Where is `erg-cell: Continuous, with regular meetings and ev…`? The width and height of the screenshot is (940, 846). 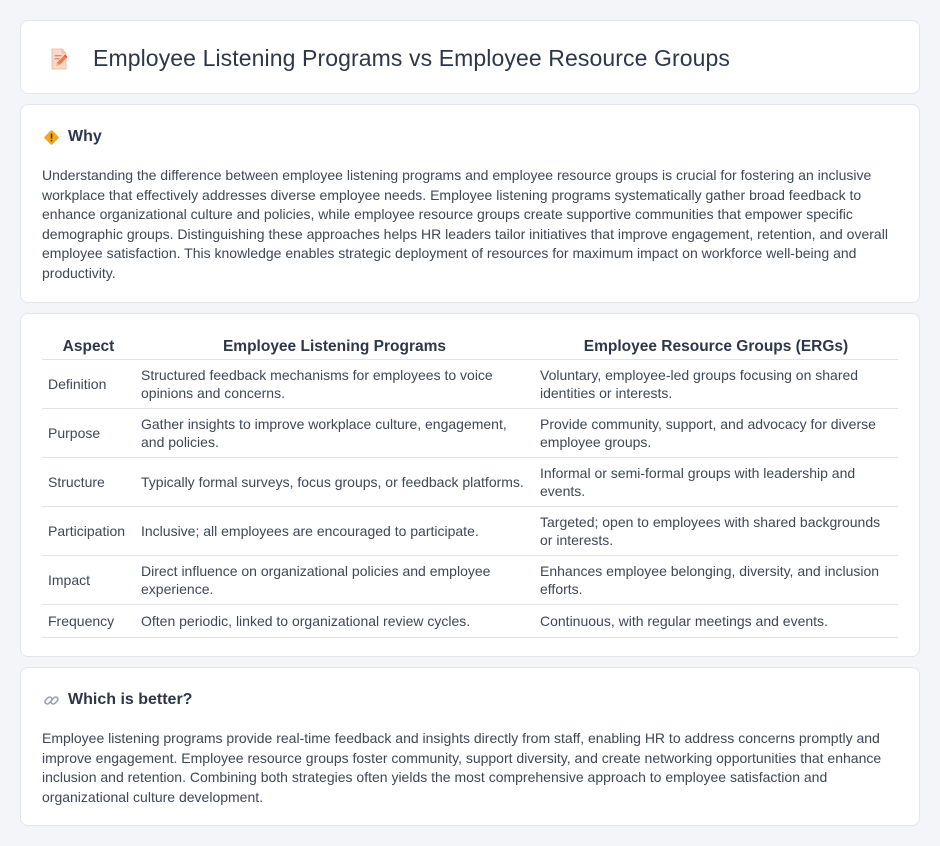
erg-cell: Continuous, with regular meetings and ev… is located at coordinates (716, 621).